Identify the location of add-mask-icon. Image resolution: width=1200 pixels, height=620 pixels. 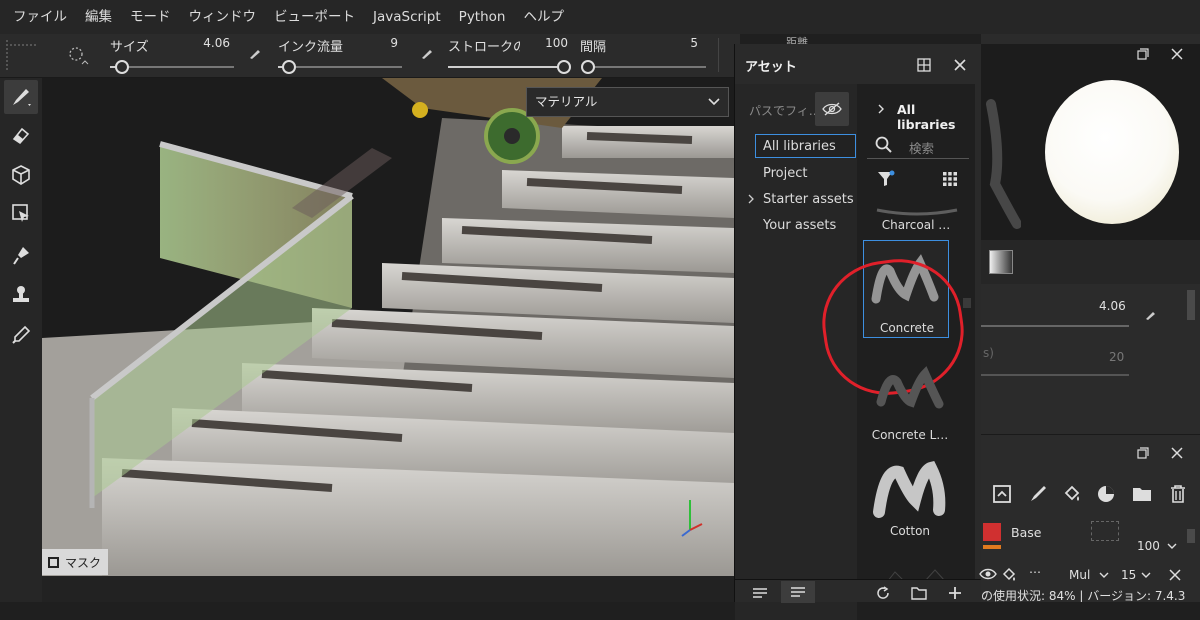
(1106, 494).